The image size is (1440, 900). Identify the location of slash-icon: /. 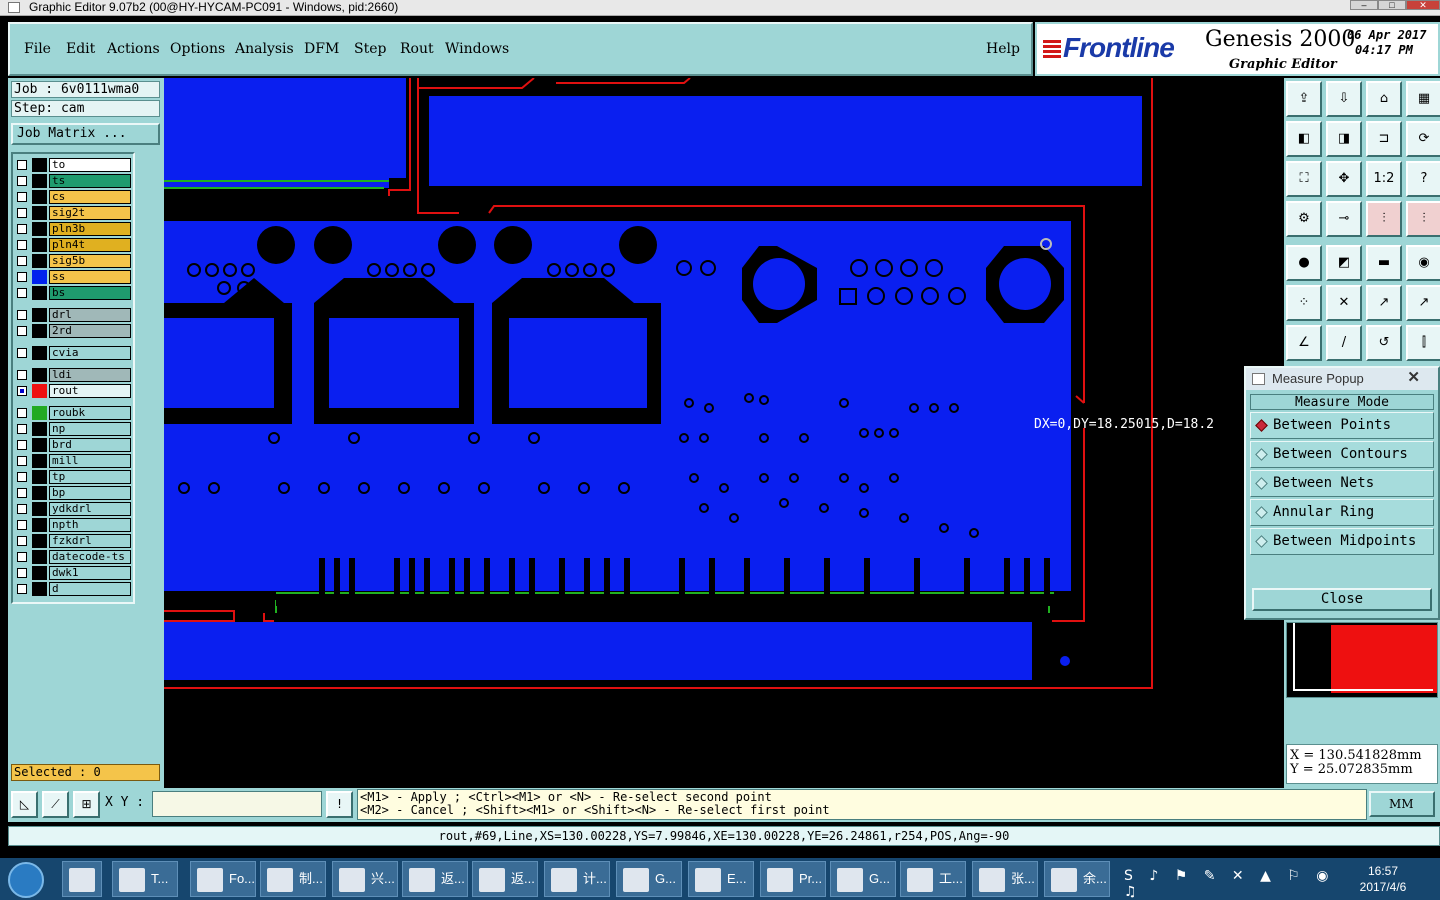
(1344, 343).